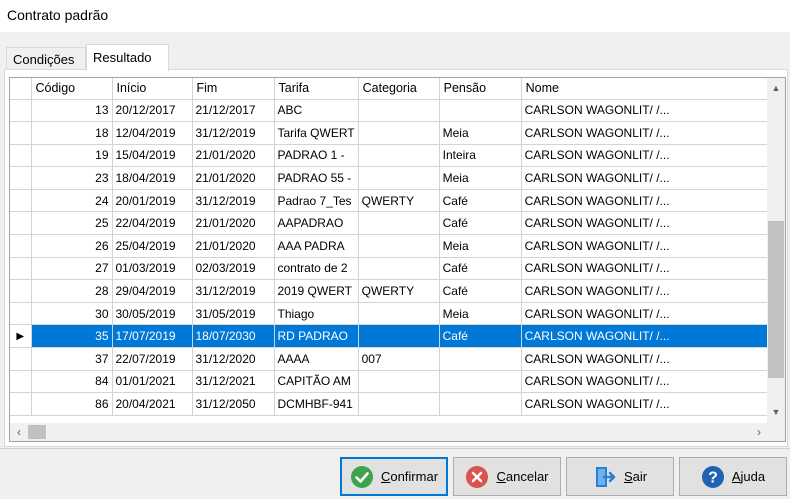 This screenshot has width=790, height=499. Describe the element at coordinates (316, 111) in the screenshot. I see `cell-tarifa: ABC` at that location.